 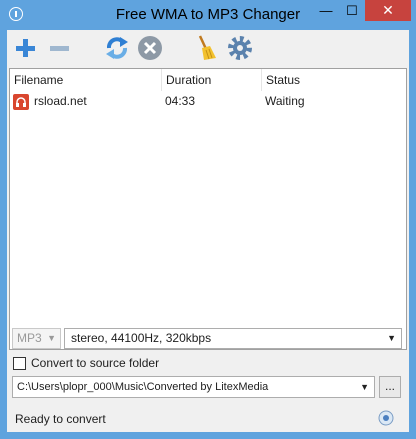 What do you see at coordinates (233, 338) in the screenshot?
I see `quality-select: stereo, 44100Hz, 320kbps ▼` at bounding box center [233, 338].